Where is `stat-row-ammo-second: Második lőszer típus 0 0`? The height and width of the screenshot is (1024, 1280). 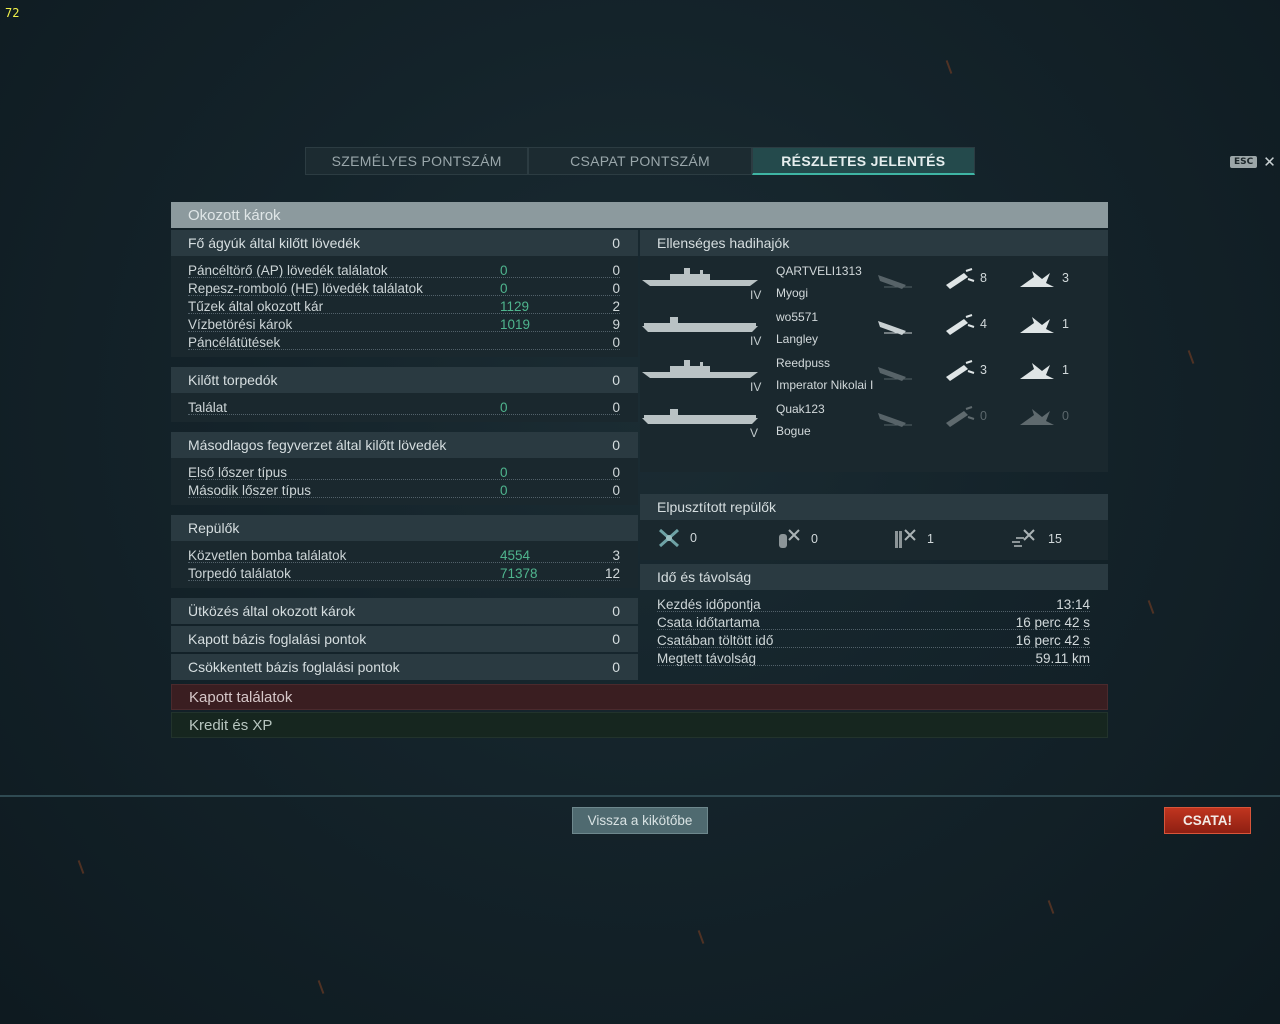
stat-row-ammo-second: Második lőszer típus 0 0 is located at coordinates (404, 490).